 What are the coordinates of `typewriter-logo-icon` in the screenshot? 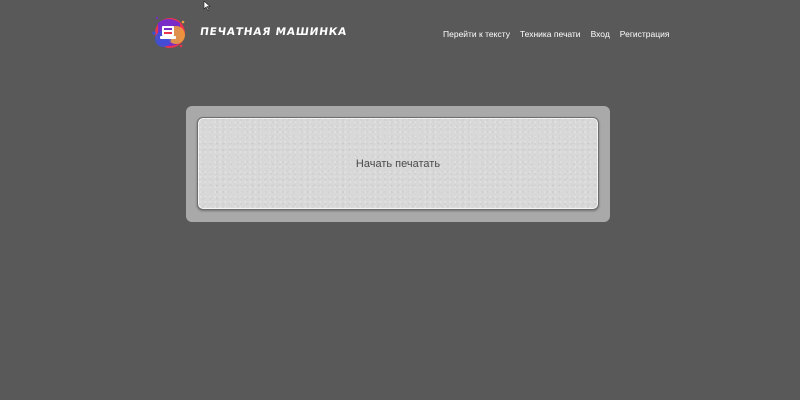 It's located at (168, 32).